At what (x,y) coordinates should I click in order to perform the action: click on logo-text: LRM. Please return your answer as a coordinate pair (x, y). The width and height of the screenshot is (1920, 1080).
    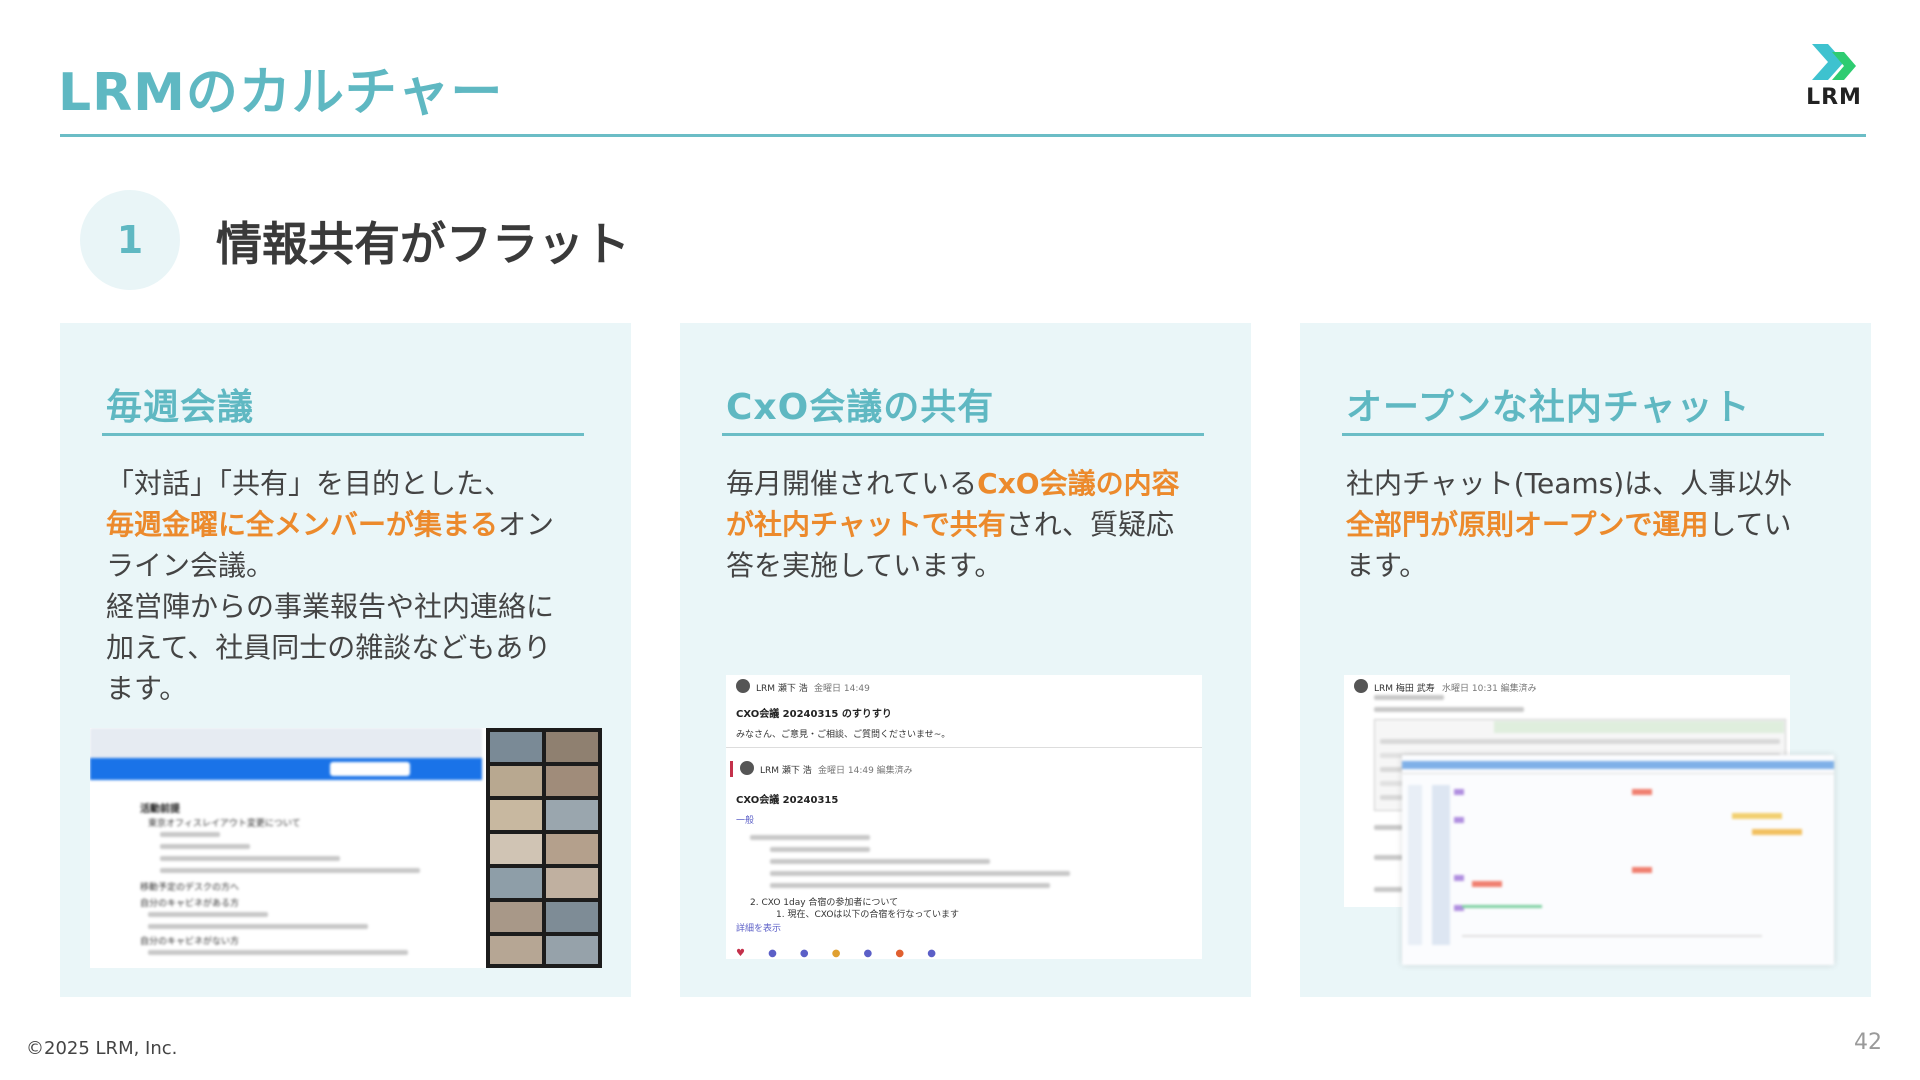
    Looking at the image, I should click on (1834, 97).